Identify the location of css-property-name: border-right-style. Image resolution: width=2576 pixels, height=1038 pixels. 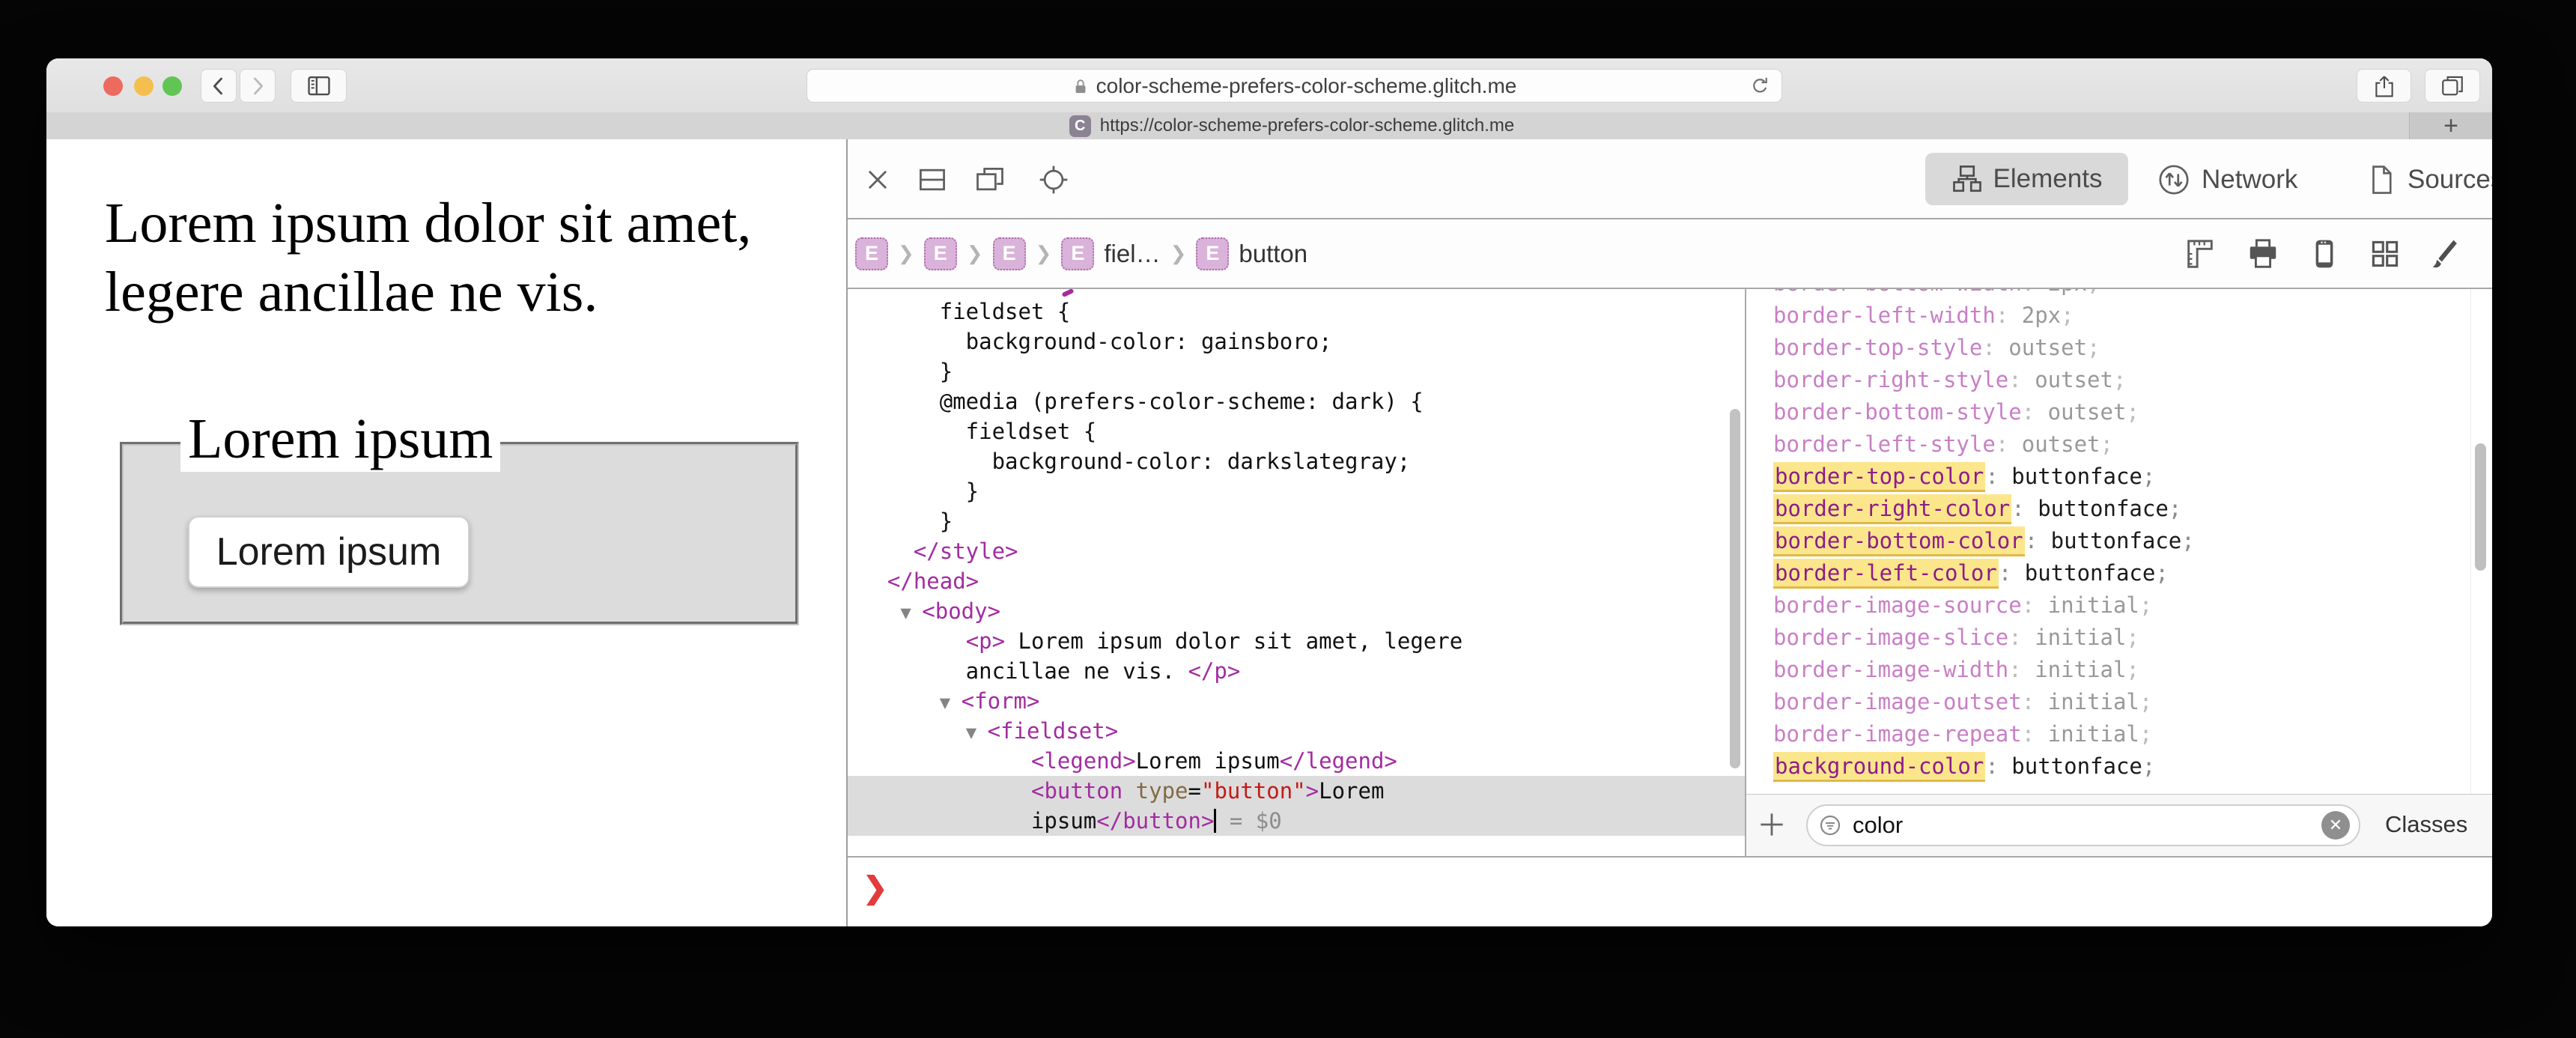
(1890, 379).